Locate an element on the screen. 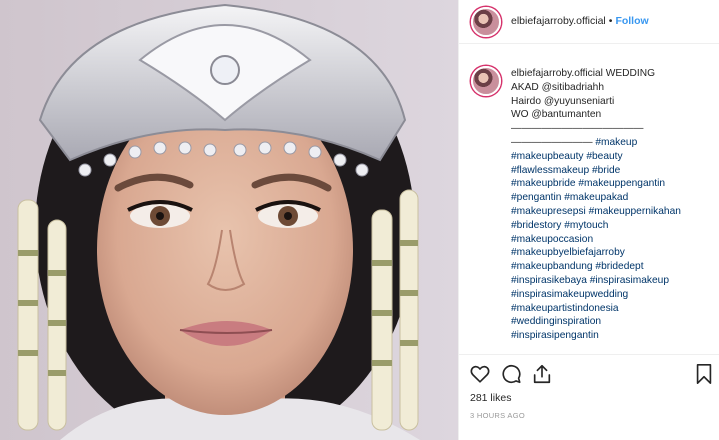 This screenshot has width=719, height=440. caption-line: #makeupresepsi #makeuppernikahan is located at coordinates (612, 212).